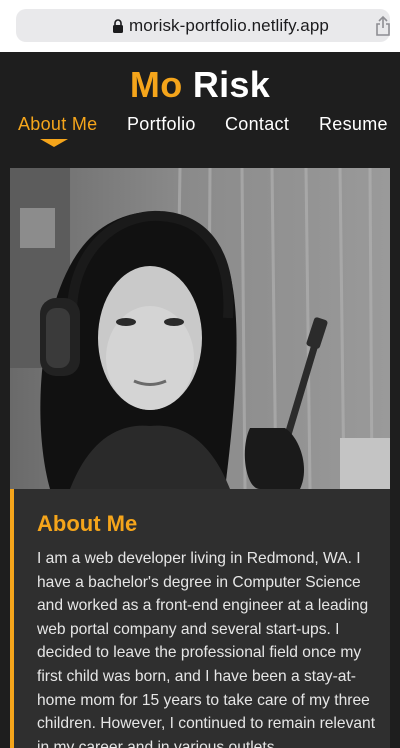 The image size is (400, 748). I want to click on url-text: morisk-portfolio.netlify.app, so click(229, 25).